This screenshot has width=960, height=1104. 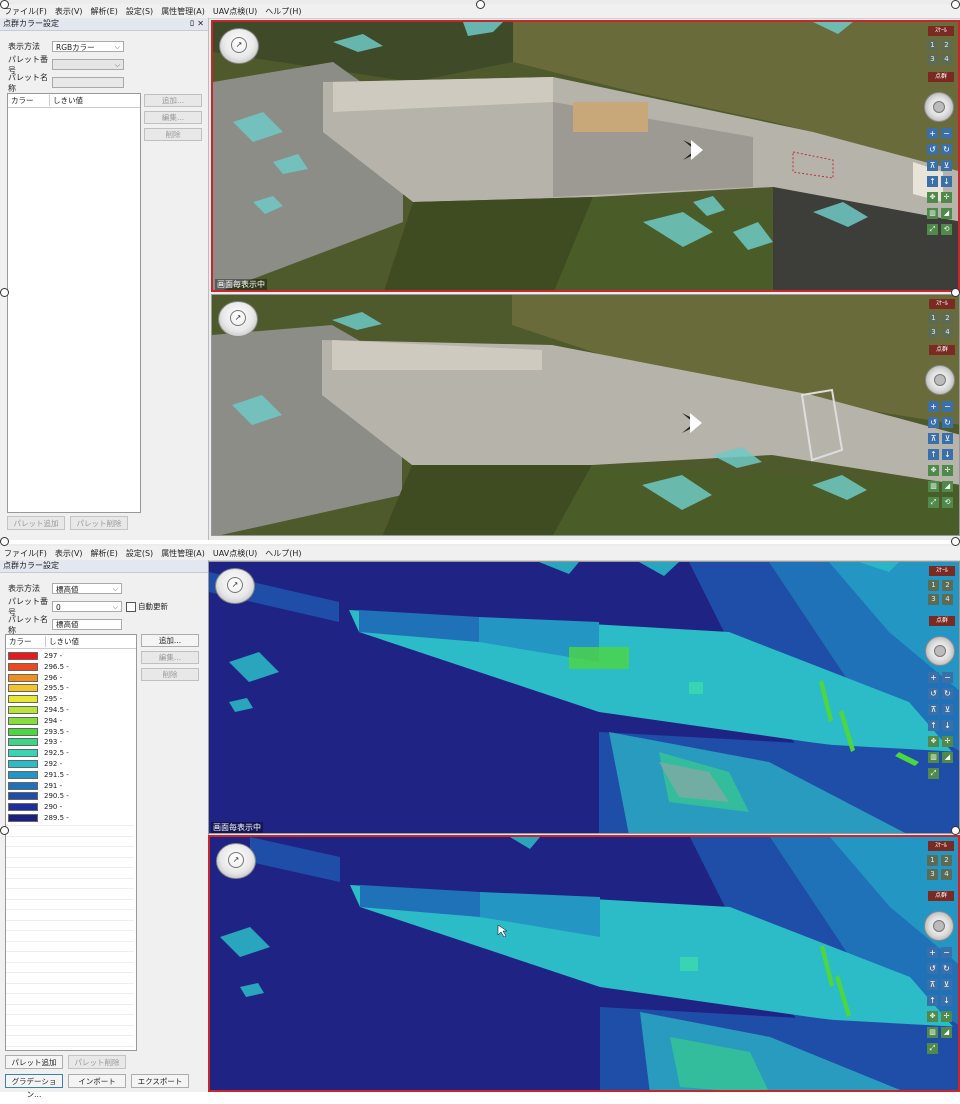 I want to click on add-palette-button: パレット追加, so click(x=34, y=1062).